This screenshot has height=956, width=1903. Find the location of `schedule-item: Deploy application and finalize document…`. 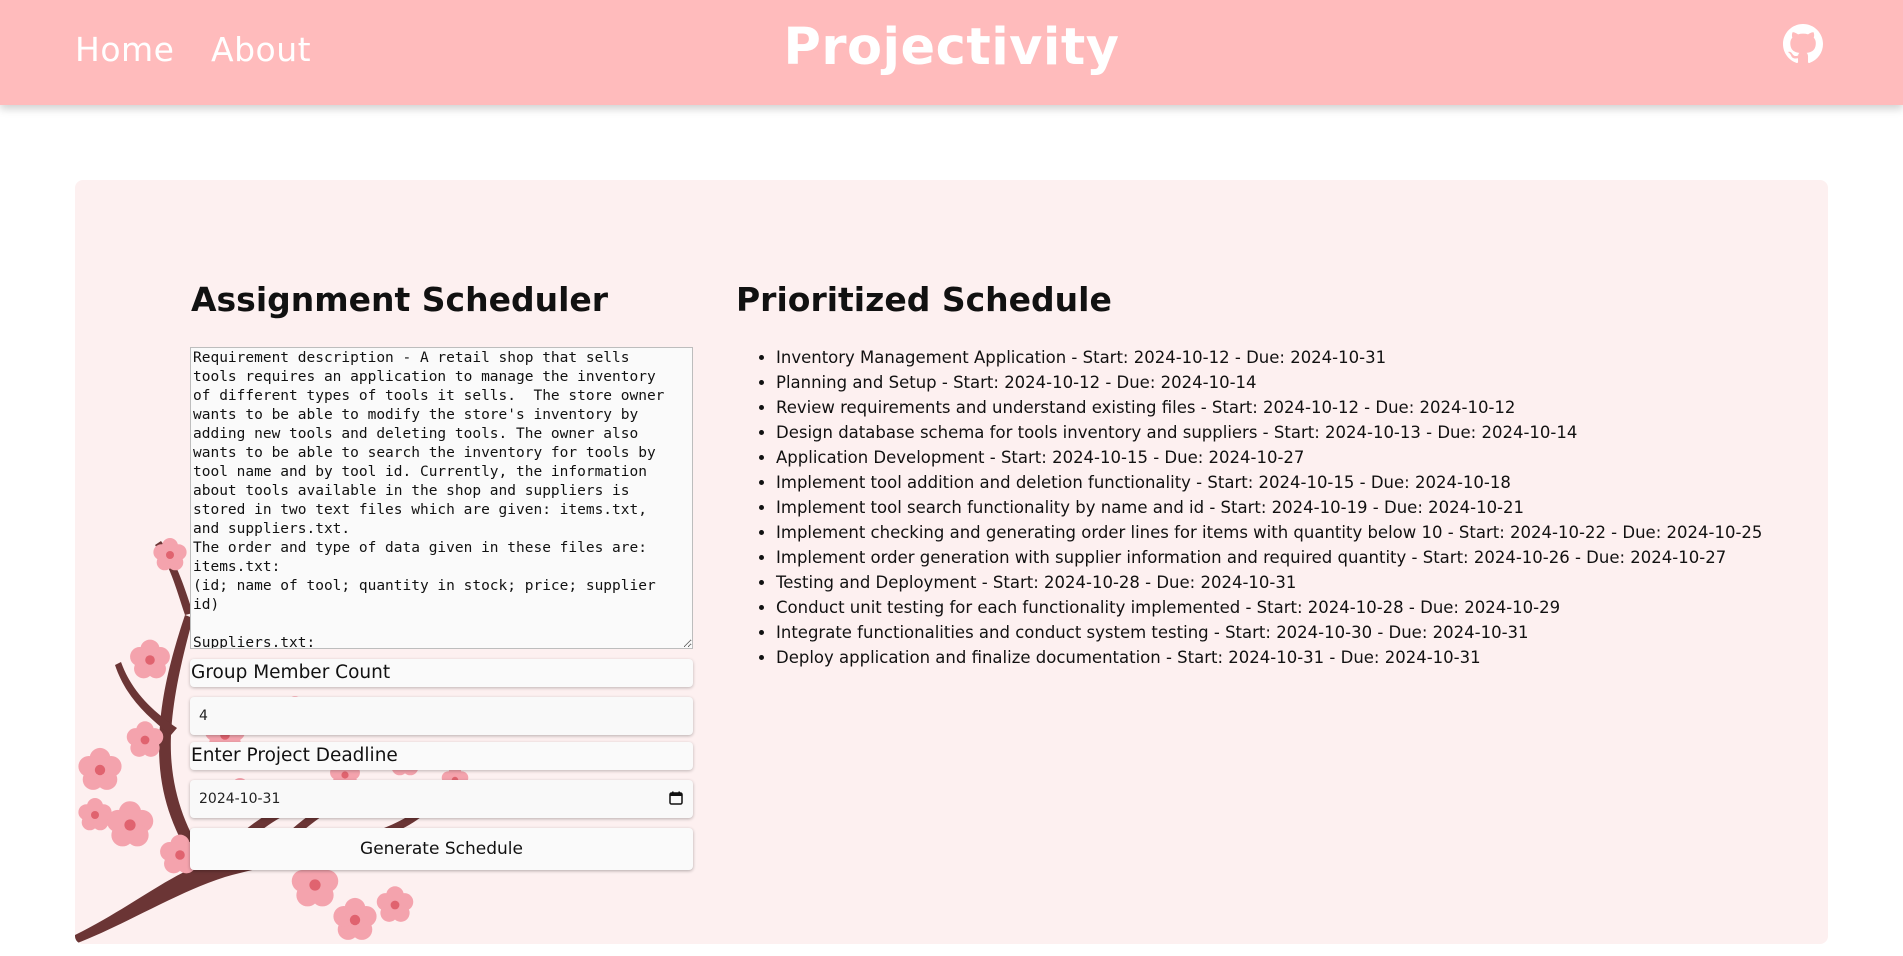

schedule-item: Deploy application and finalize document… is located at coordinates (1301, 657).